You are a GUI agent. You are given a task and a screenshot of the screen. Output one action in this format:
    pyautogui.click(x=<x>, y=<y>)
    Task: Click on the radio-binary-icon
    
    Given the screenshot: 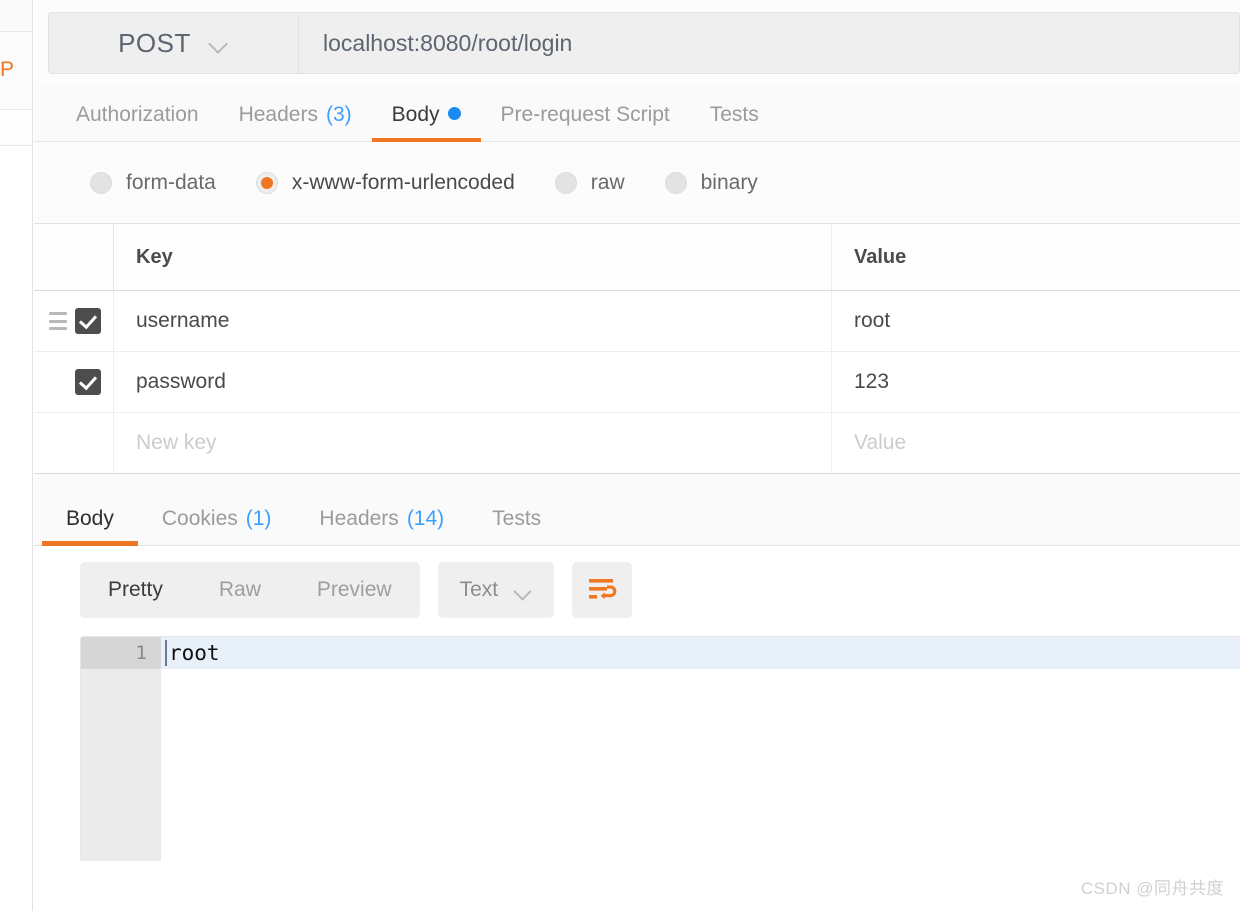 What is the action you would take?
    pyautogui.click(x=675, y=182)
    